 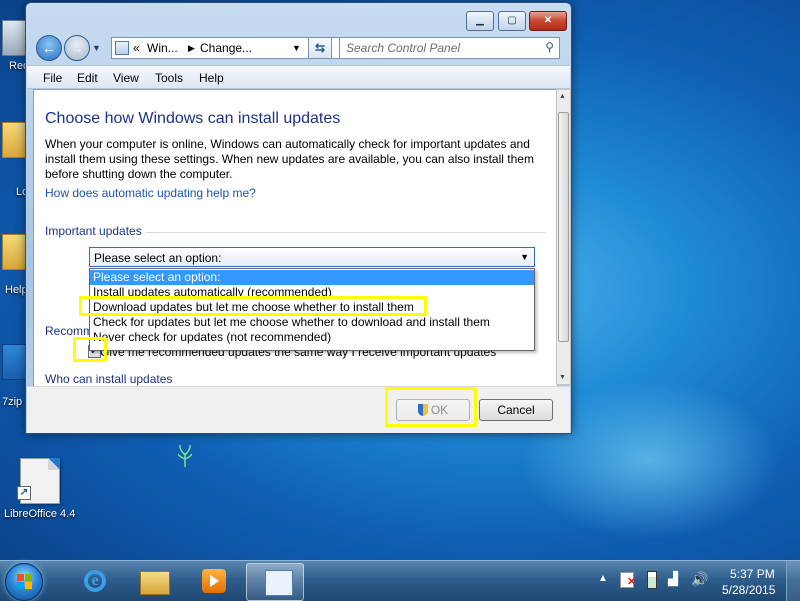 What do you see at coordinates (185, 456) in the screenshot?
I see `wallpaper-sprout` at bounding box center [185, 456].